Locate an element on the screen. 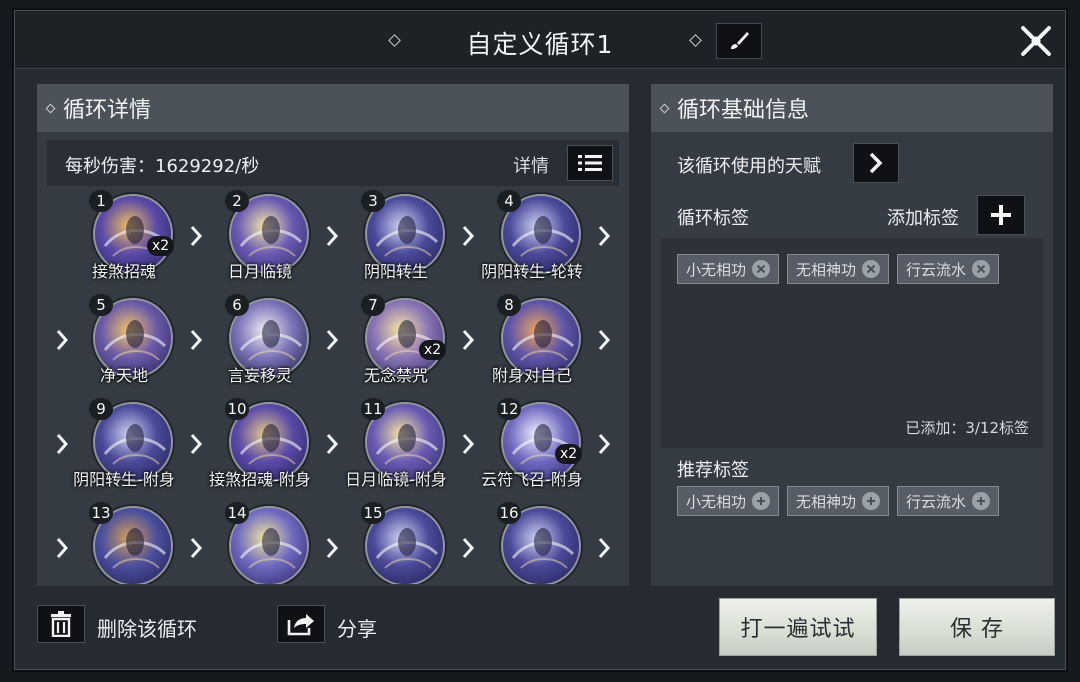 This screenshot has height=682, width=1080. detail-label: 详情 is located at coordinates (531, 166).